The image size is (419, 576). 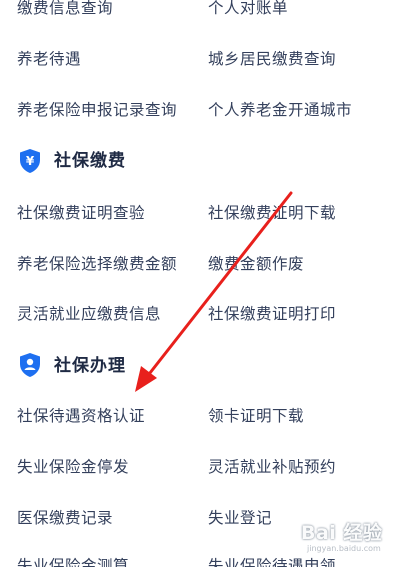 I want to click on menu-item-unemployment-benefit-stop: 失业保险金停发, so click(x=73, y=467).